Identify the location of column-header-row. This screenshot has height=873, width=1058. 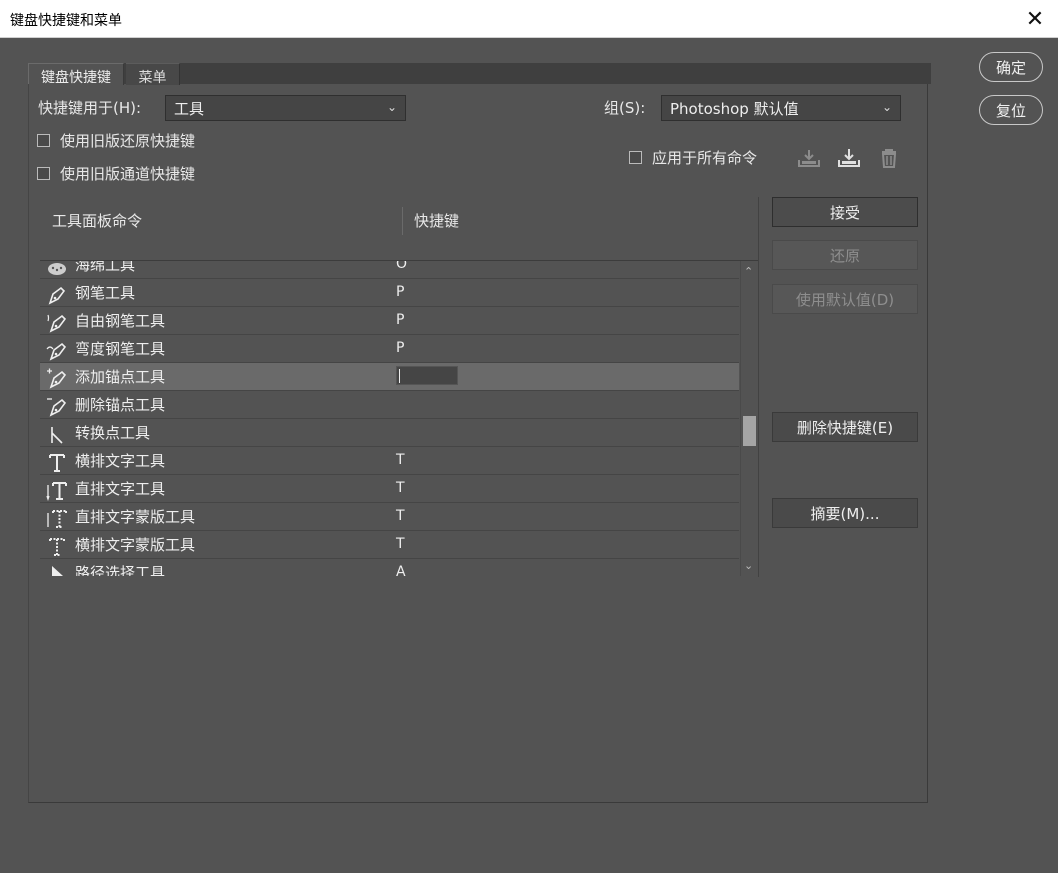
(399, 229).